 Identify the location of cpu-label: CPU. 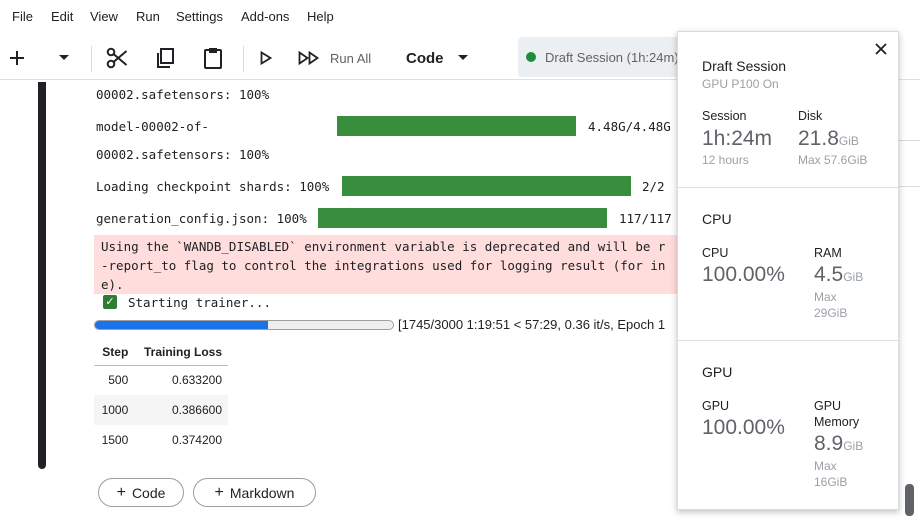
(715, 253).